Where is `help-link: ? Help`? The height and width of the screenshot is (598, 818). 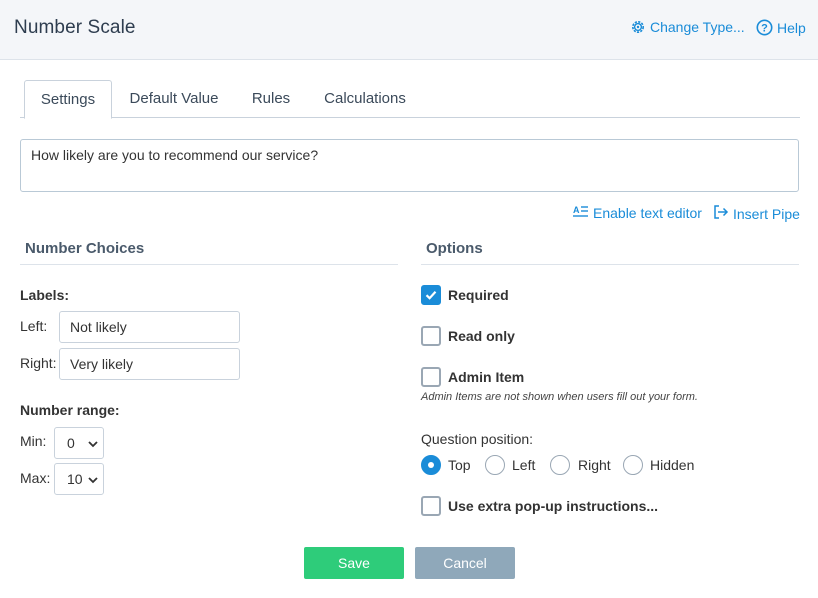
help-link: ? Help is located at coordinates (781, 27).